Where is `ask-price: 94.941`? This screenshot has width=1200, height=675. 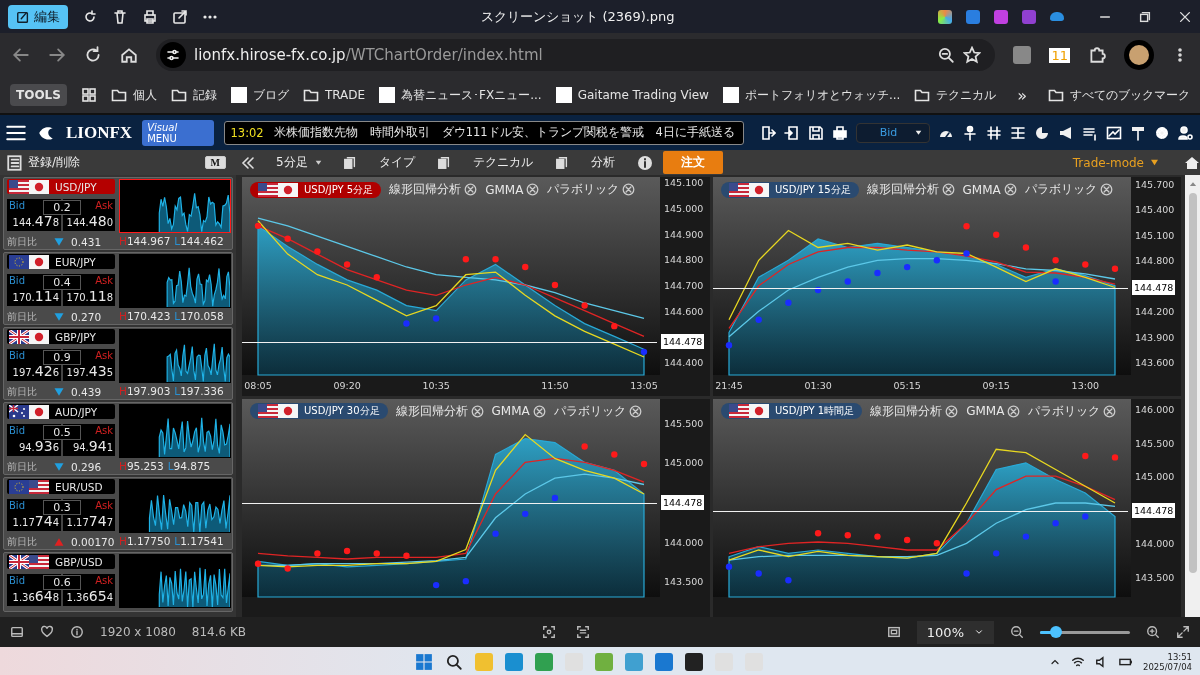
ask-price: 94.941 is located at coordinates (89, 446).